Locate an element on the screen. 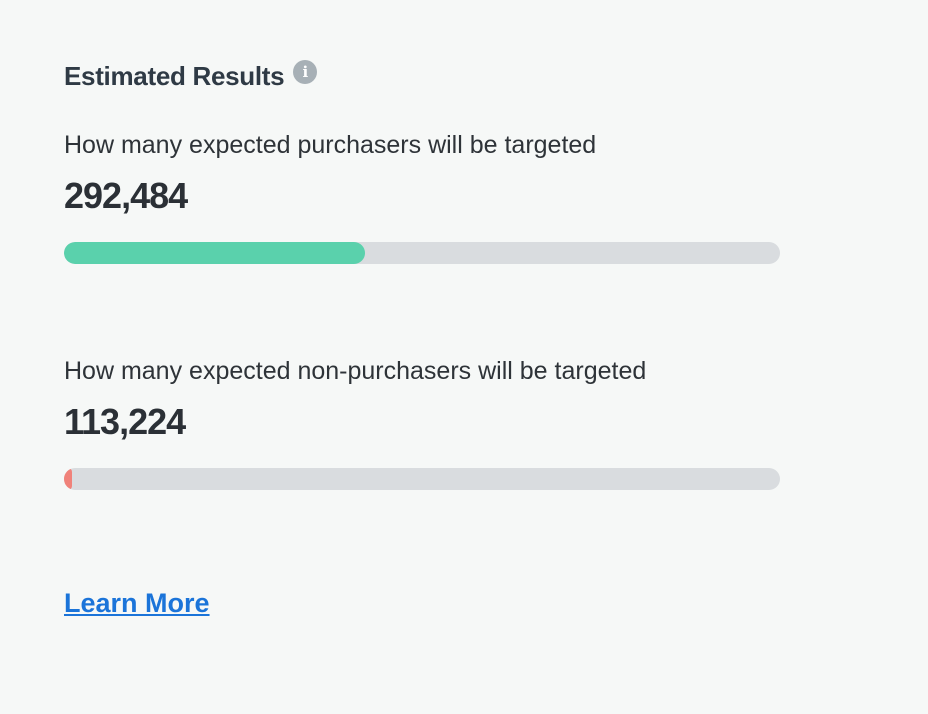  info-icon: i is located at coordinates (305, 72).